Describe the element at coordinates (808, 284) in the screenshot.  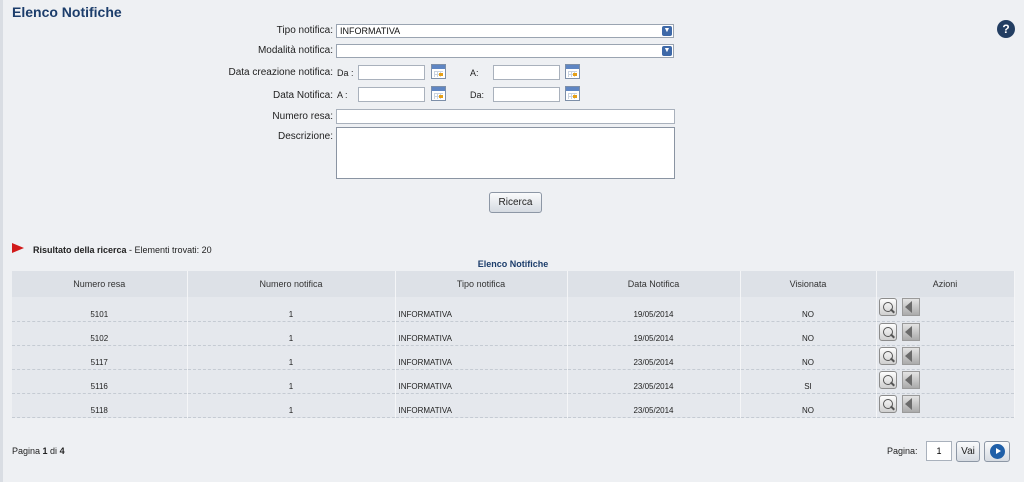
I see `column-header: Visionata` at that location.